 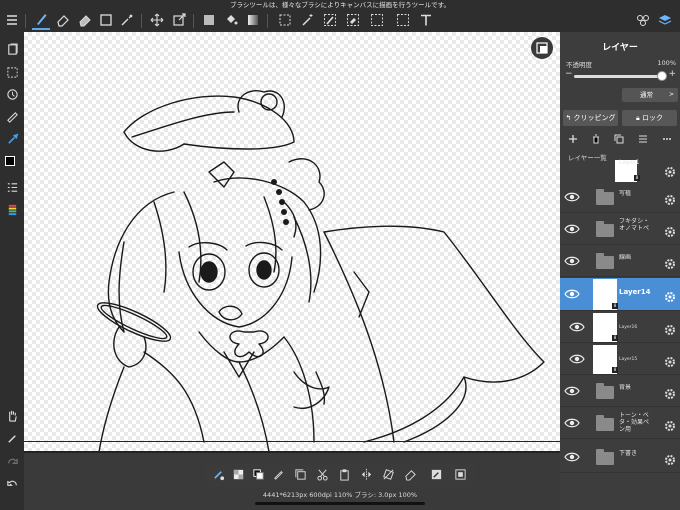 What do you see at coordinates (12, 49) in the screenshot?
I see `pages-icon` at bounding box center [12, 49].